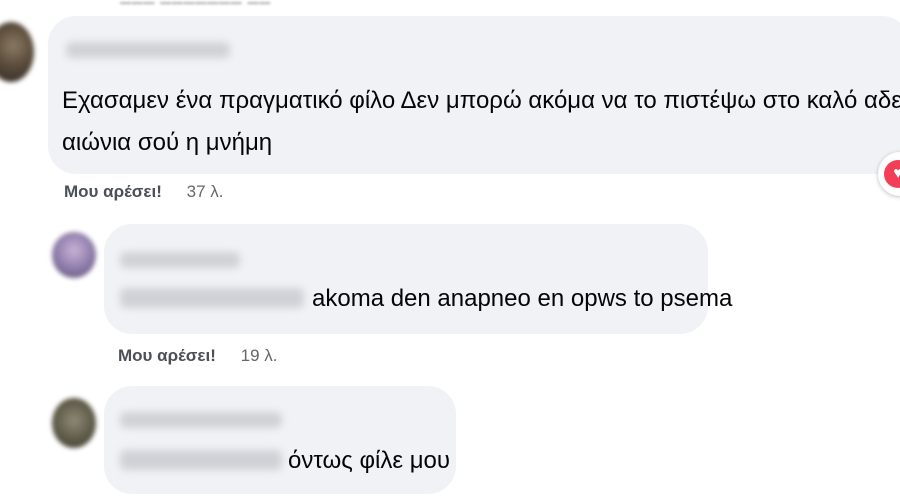 The height and width of the screenshot is (500, 900). Describe the element at coordinates (205, 191) in the screenshot. I see `timestamp: 37 λ.` at that location.